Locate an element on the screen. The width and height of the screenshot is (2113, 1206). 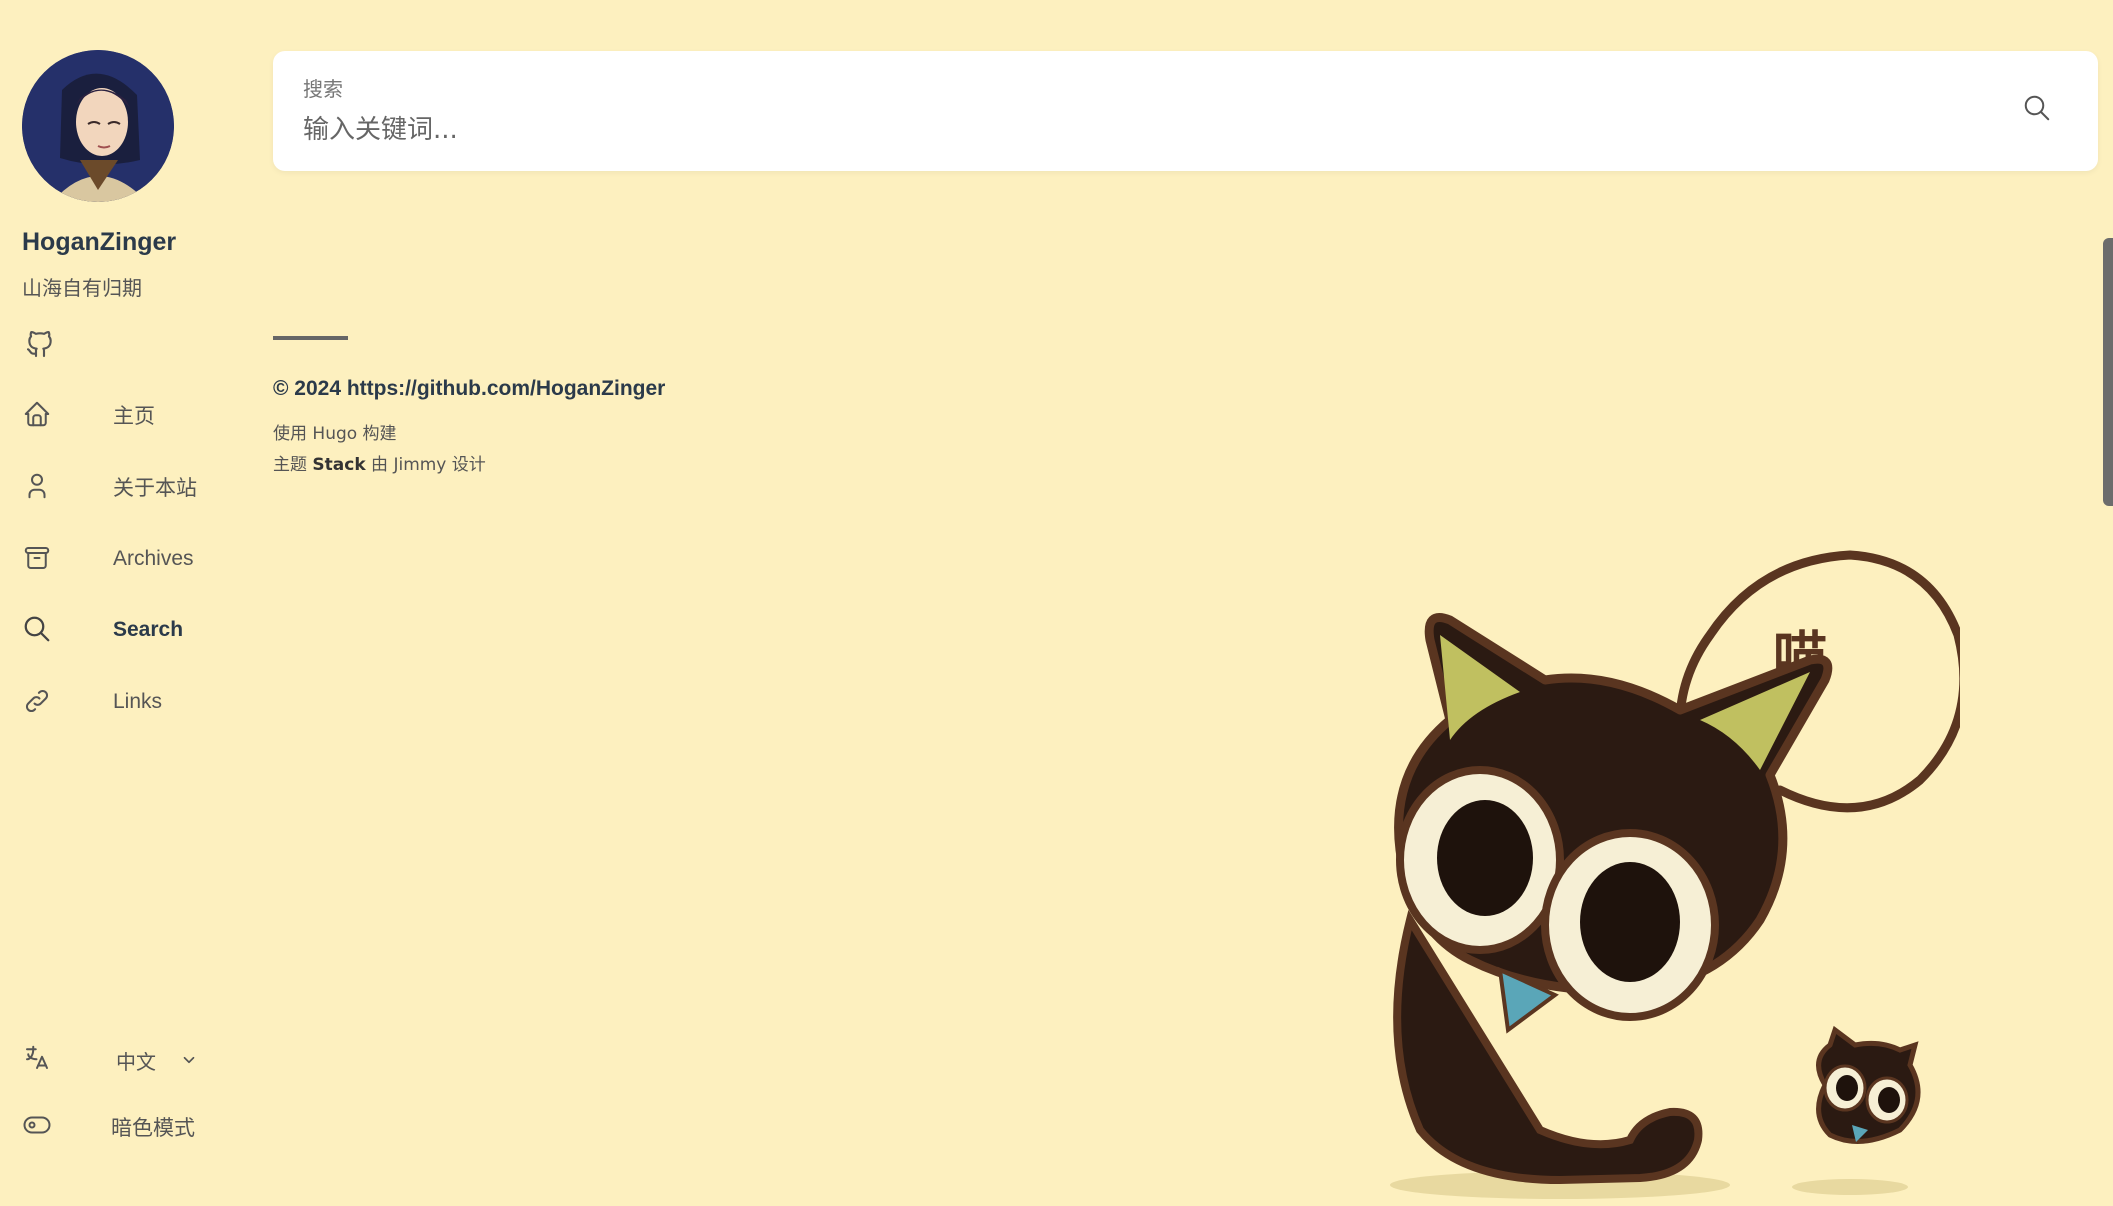
author-link: Jimmy is located at coordinates (419, 465).